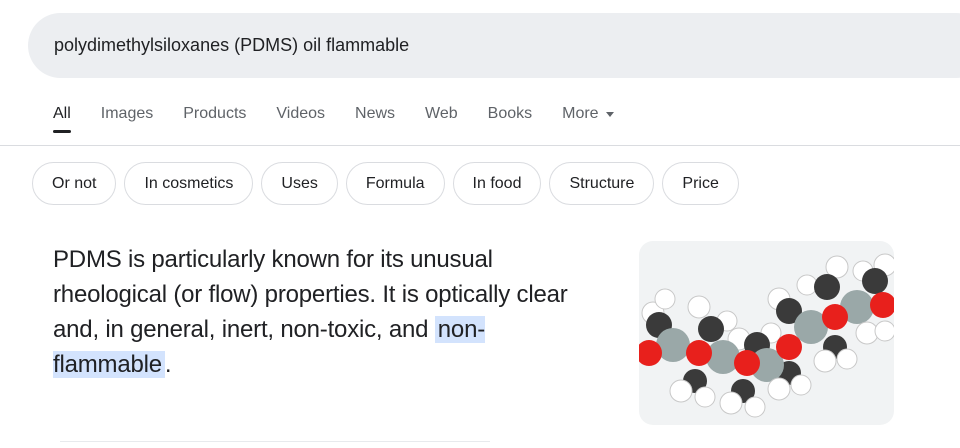 The height and width of the screenshot is (448, 960). Describe the element at coordinates (602, 183) in the screenshot. I see `chip-structure: Structure` at that location.